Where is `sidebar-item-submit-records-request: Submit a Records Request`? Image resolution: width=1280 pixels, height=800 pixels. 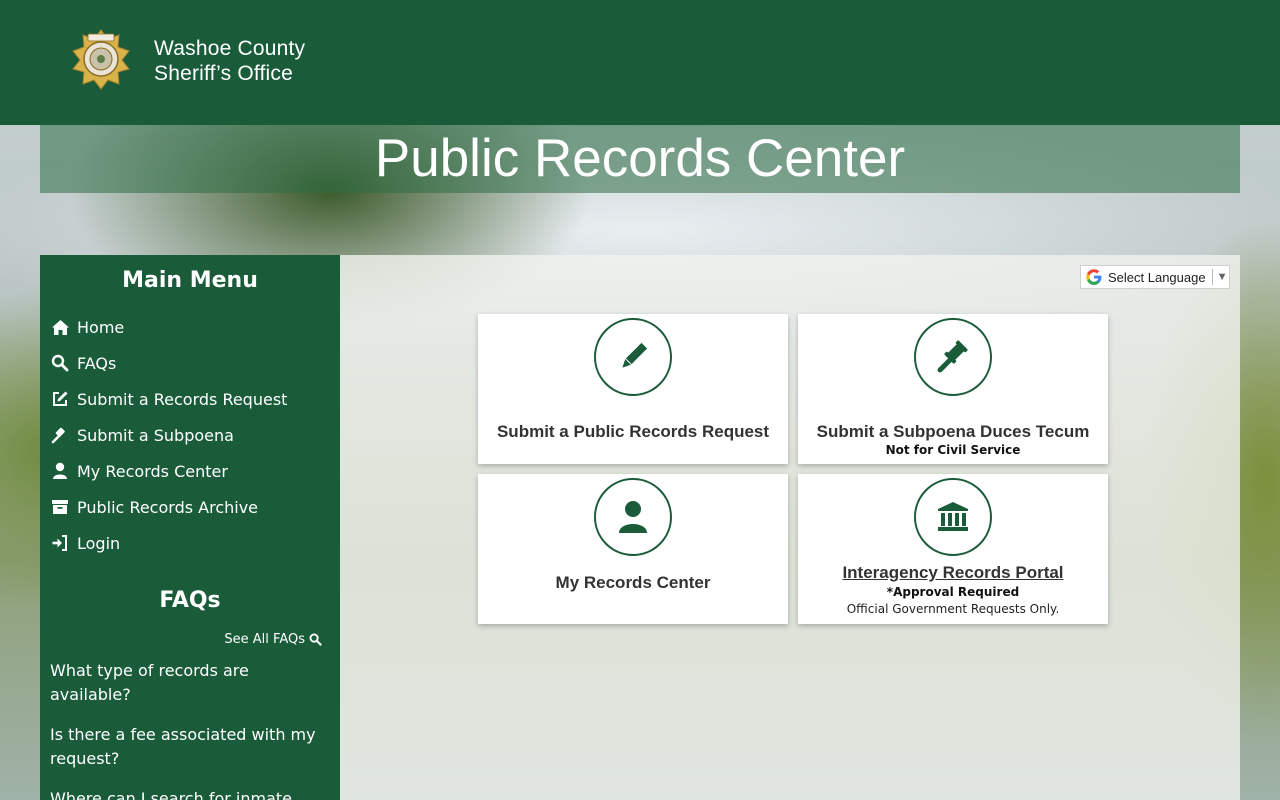 sidebar-item-submit-records-request: Submit a Records Request is located at coordinates (190, 399).